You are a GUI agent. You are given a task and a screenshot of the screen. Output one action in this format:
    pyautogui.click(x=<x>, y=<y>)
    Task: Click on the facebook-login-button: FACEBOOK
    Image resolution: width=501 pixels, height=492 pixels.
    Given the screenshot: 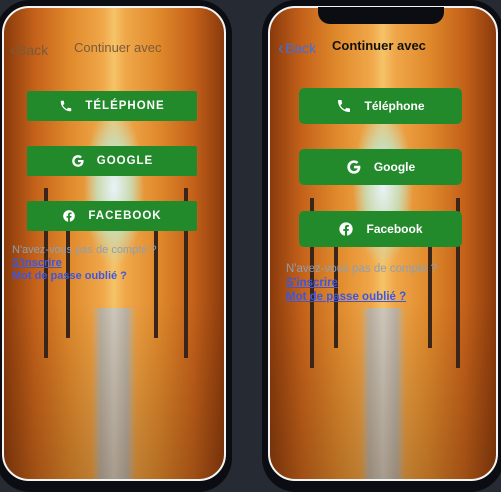 What is the action you would take?
    pyautogui.click(x=112, y=216)
    